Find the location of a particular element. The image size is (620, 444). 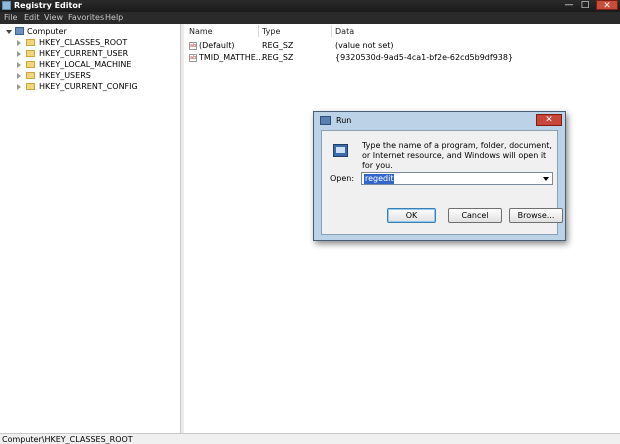

dropdown-arrow-icon is located at coordinates (546, 179).